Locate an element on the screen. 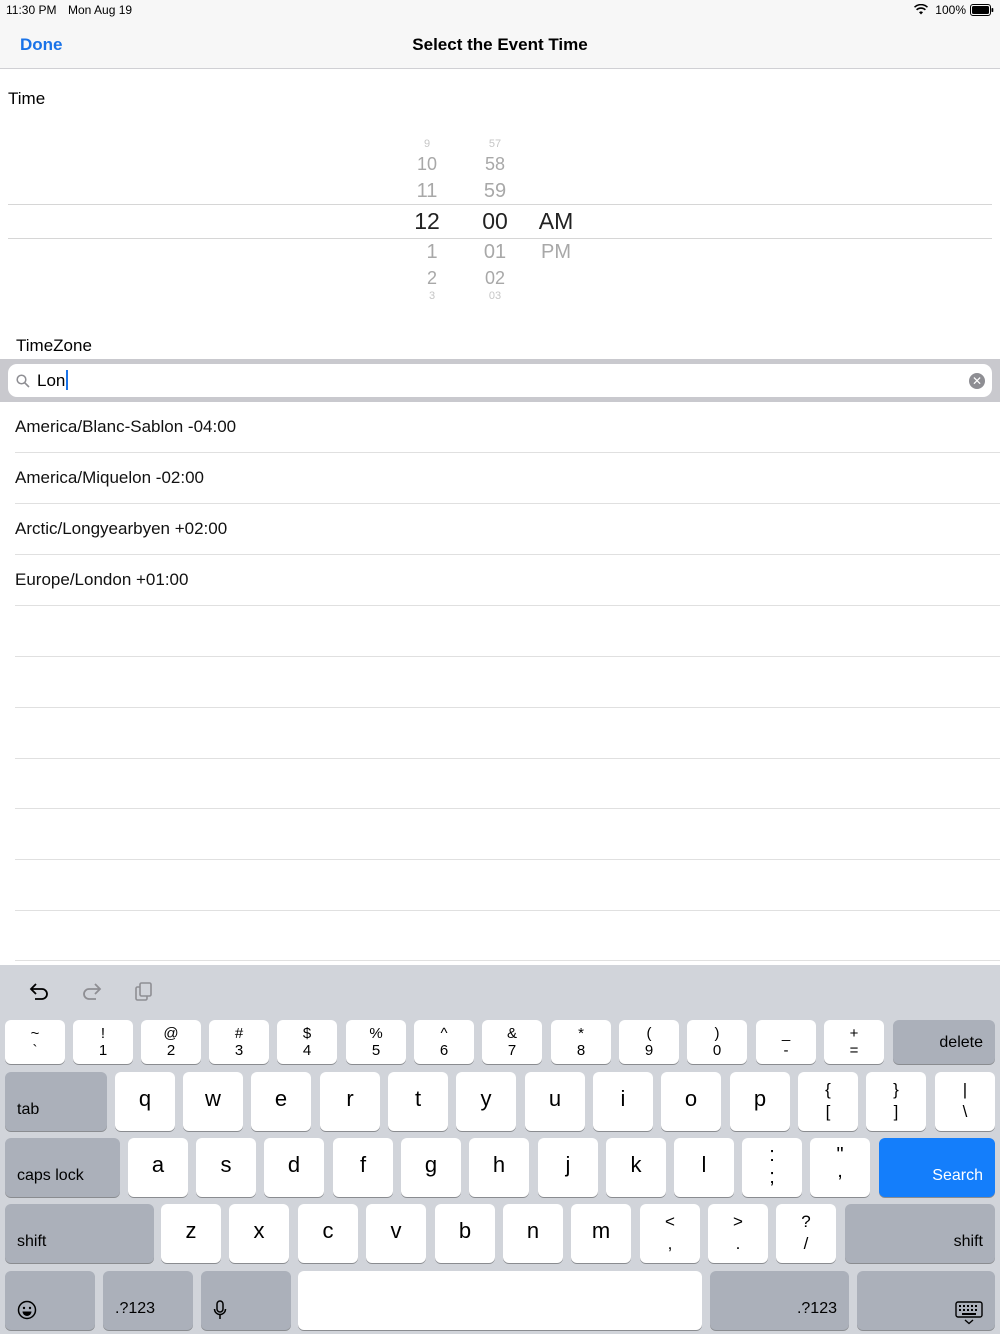  key-o: o is located at coordinates (691, 1101).